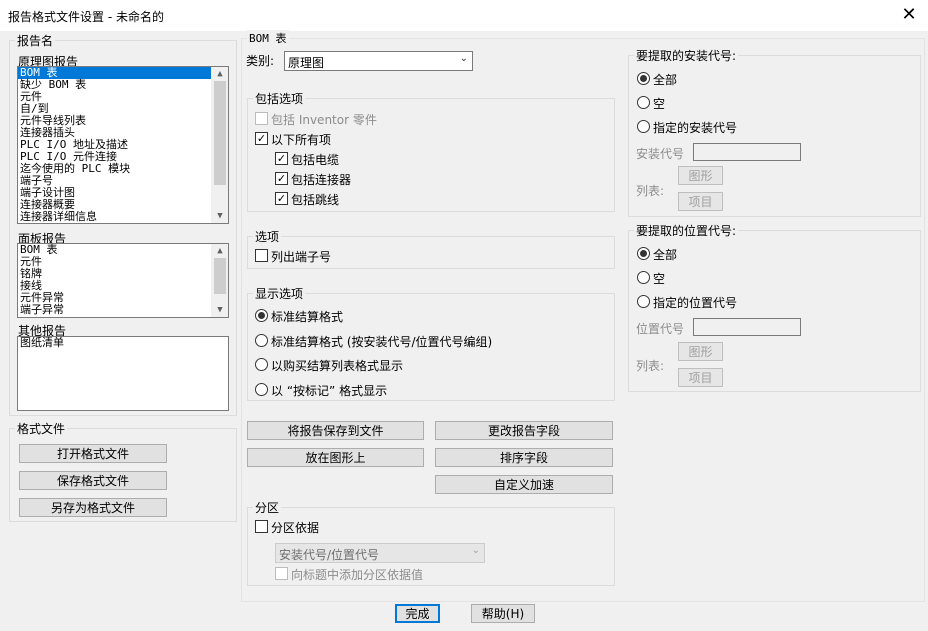  What do you see at coordinates (321, 180) in the screenshot?
I see `include-connectors-label: 包括连接器` at bounding box center [321, 180].